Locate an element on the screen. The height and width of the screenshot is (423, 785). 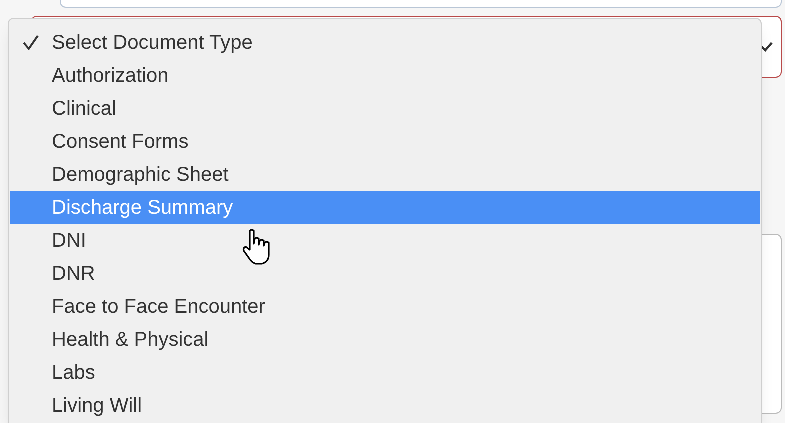
menu-option: Face to Face Encounter is located at coordinates (385, 306).